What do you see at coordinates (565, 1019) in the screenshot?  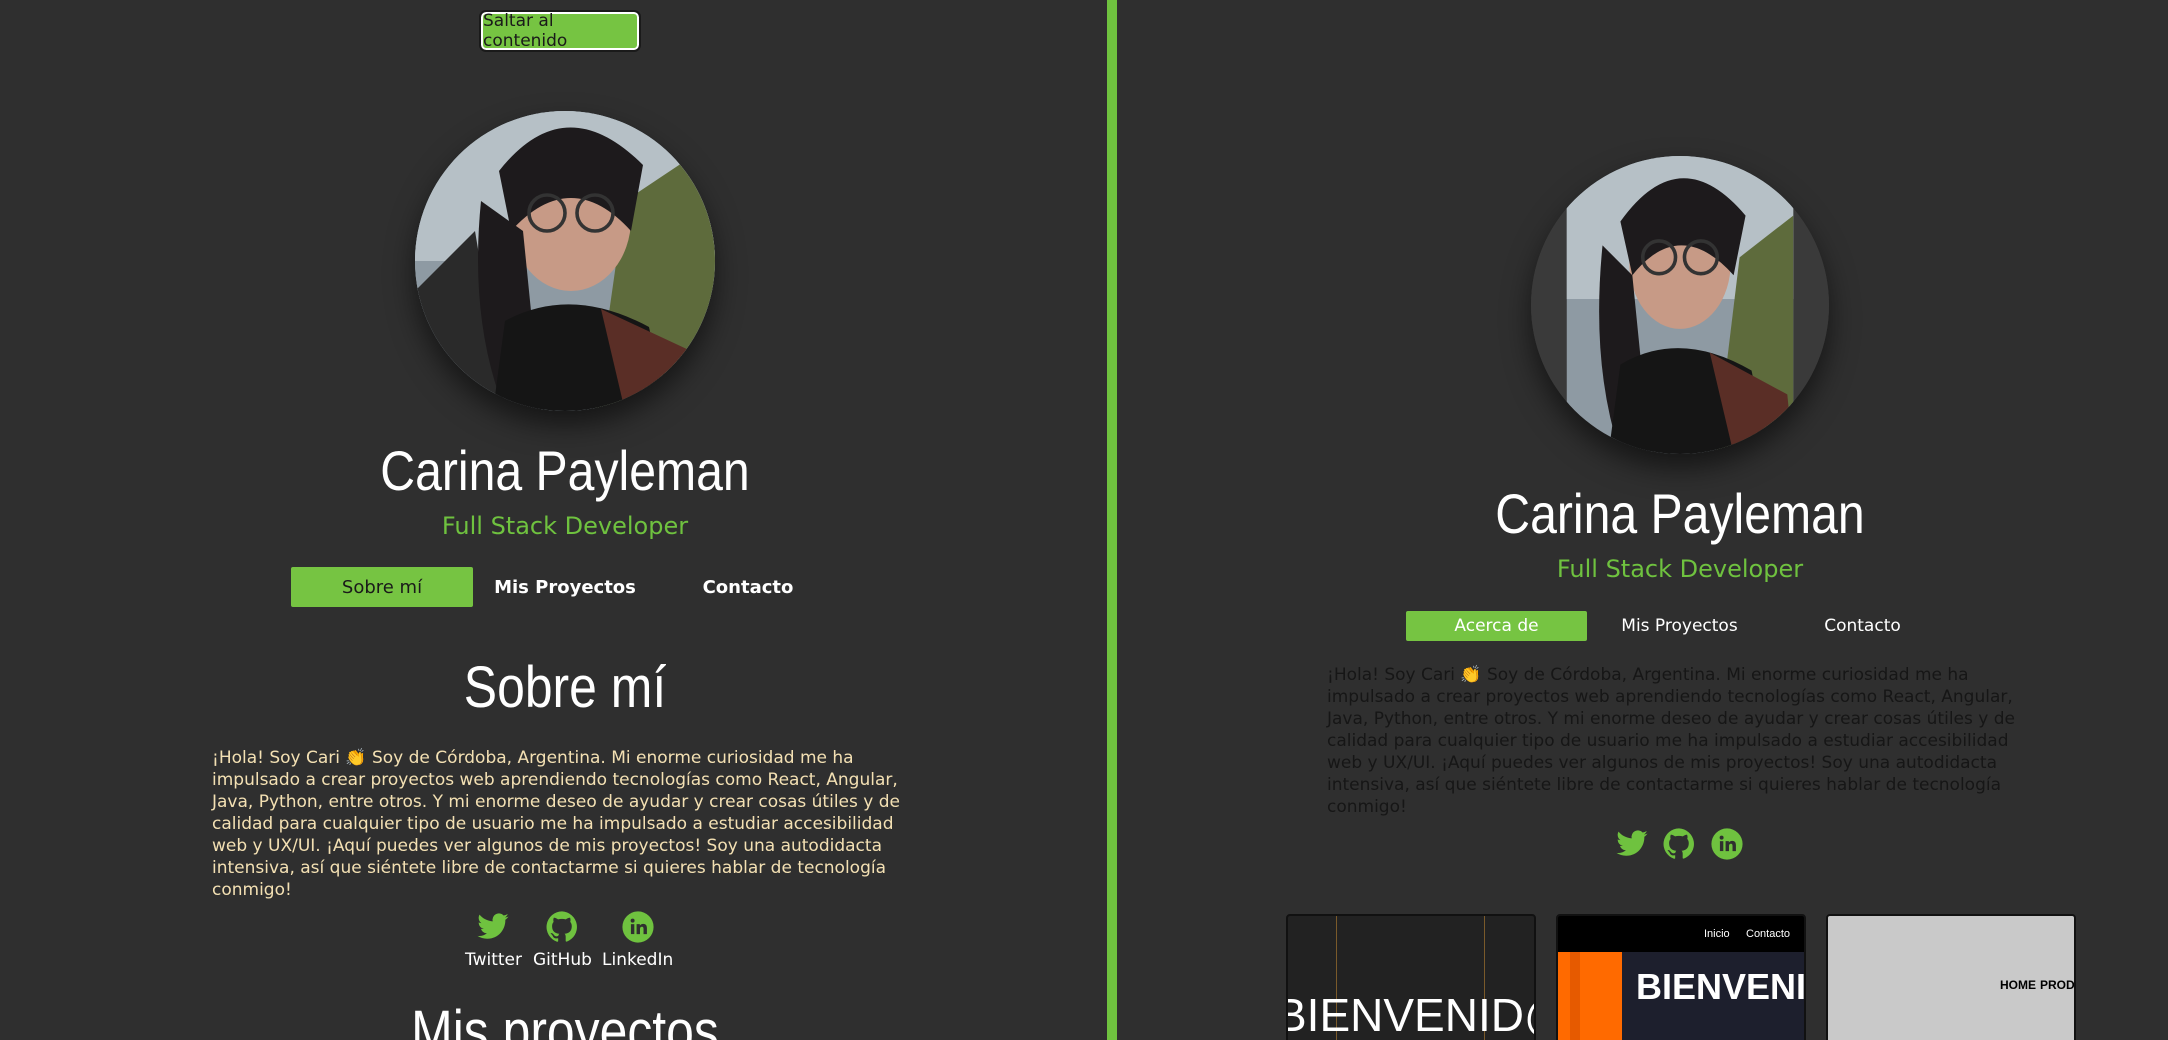 I see `projects-title: Mis proyectos` at bounding box center [565, 1019].